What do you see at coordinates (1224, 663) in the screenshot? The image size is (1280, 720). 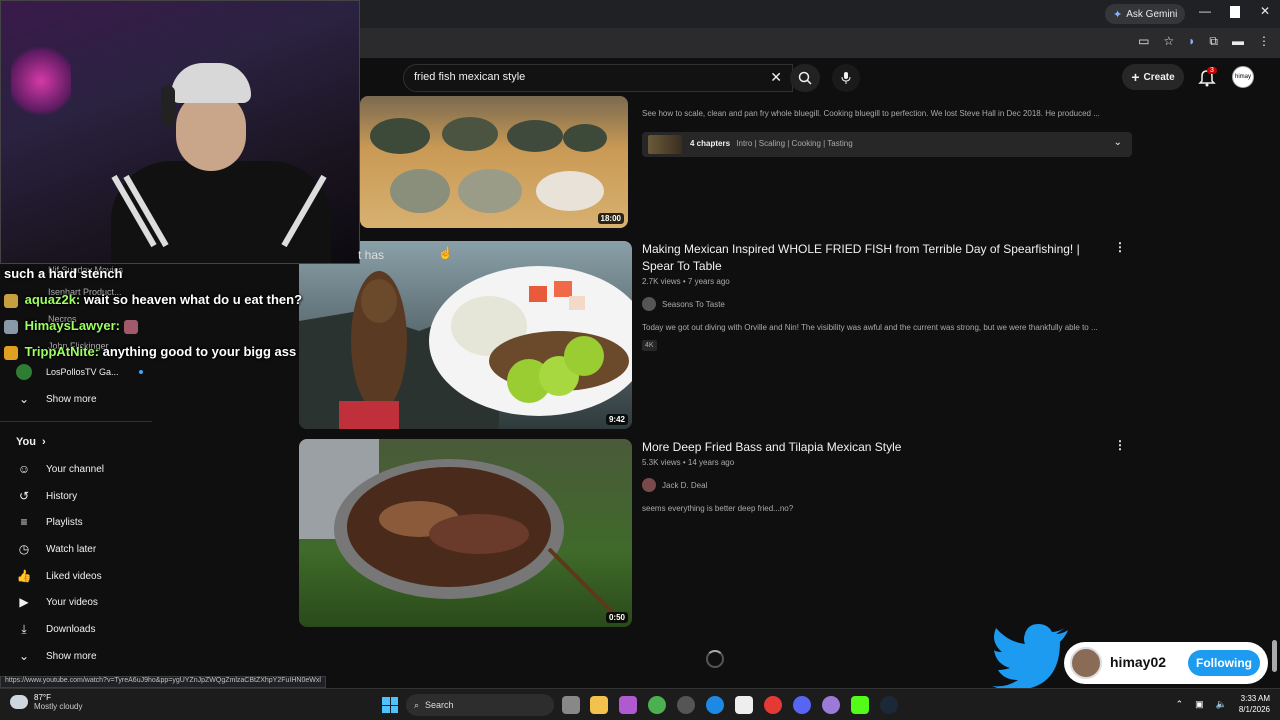 I see `following-button: Following` at bounding box center [1224, 663].